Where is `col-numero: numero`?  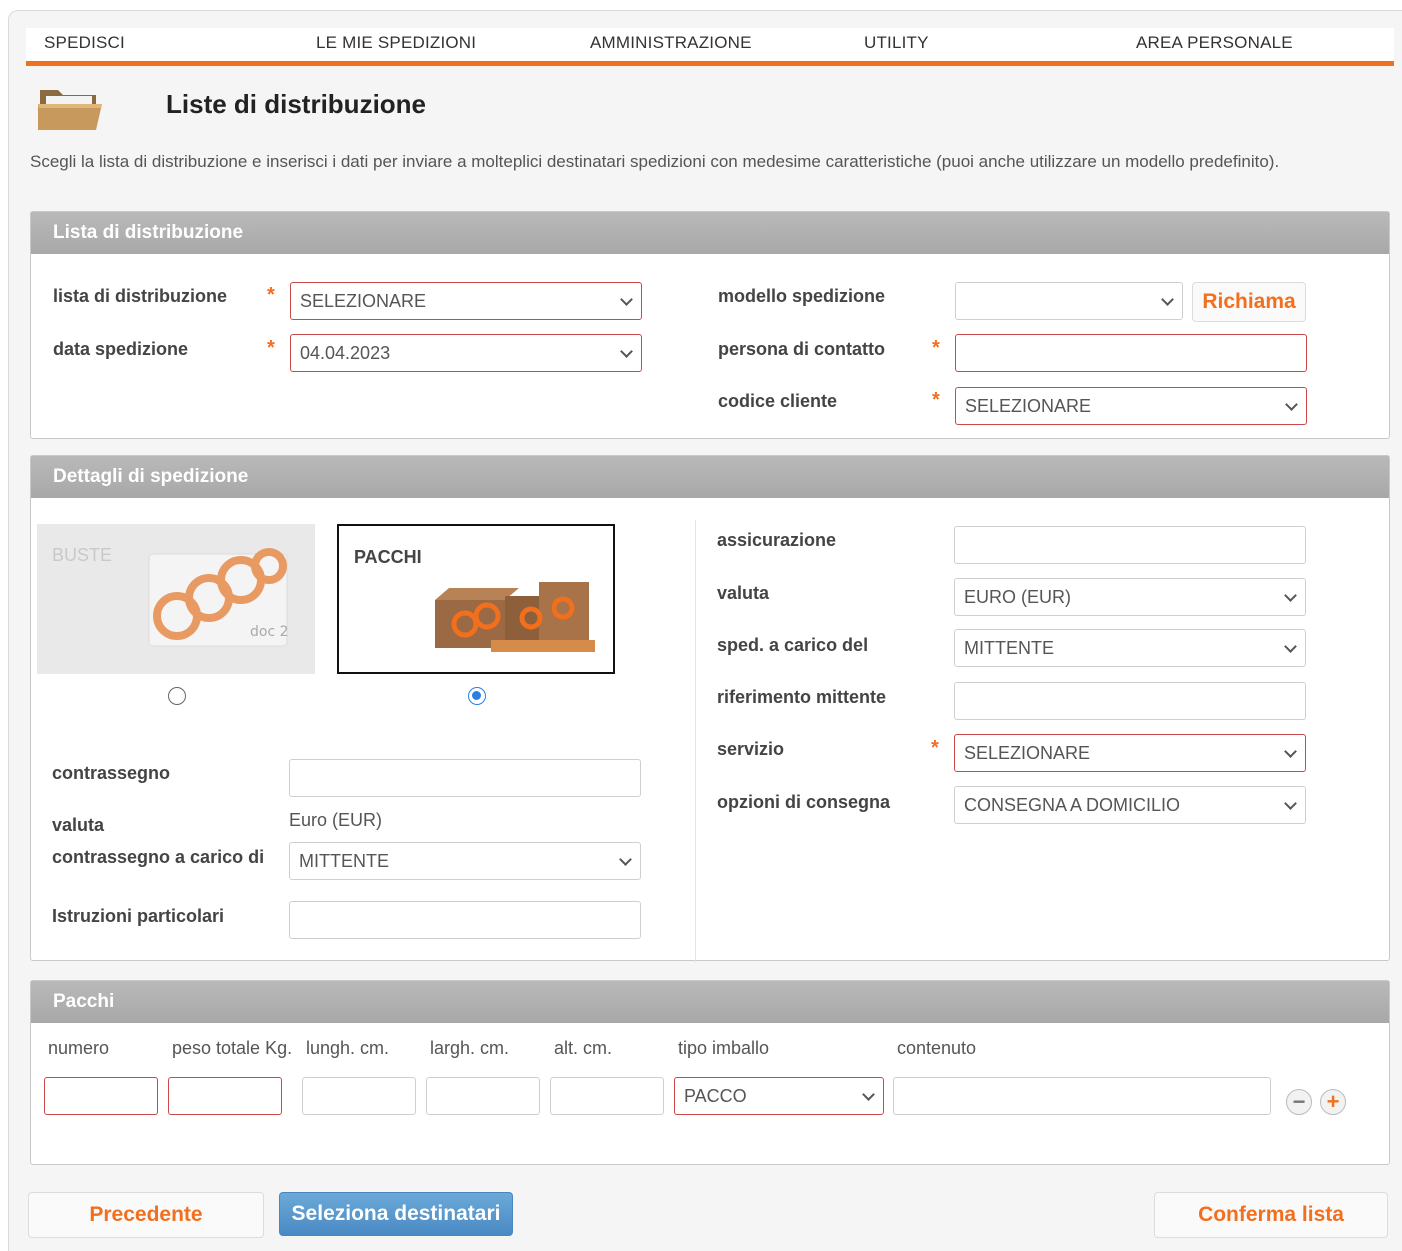
col-numero: numero is located at coordinates (79, 1048).